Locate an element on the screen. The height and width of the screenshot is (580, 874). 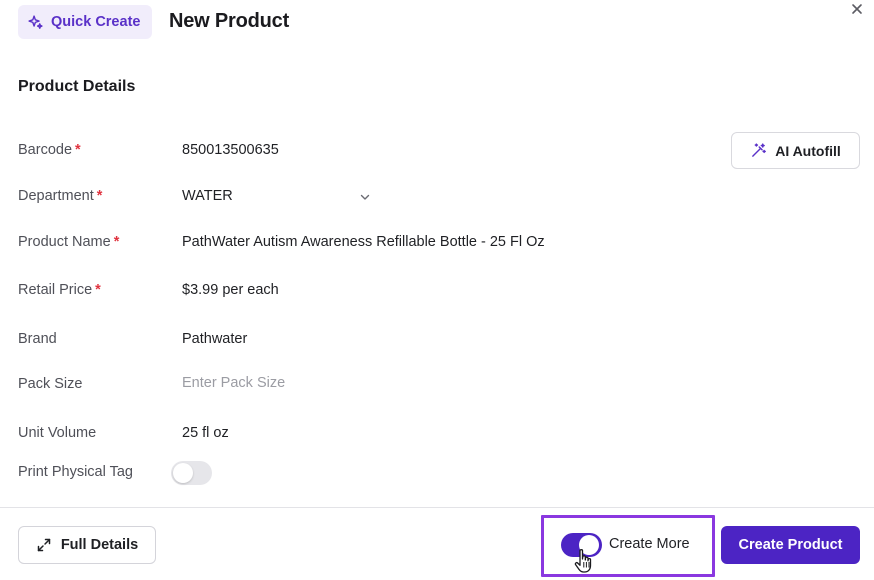
chevron-down-icon is located at coordinates (365, 197).